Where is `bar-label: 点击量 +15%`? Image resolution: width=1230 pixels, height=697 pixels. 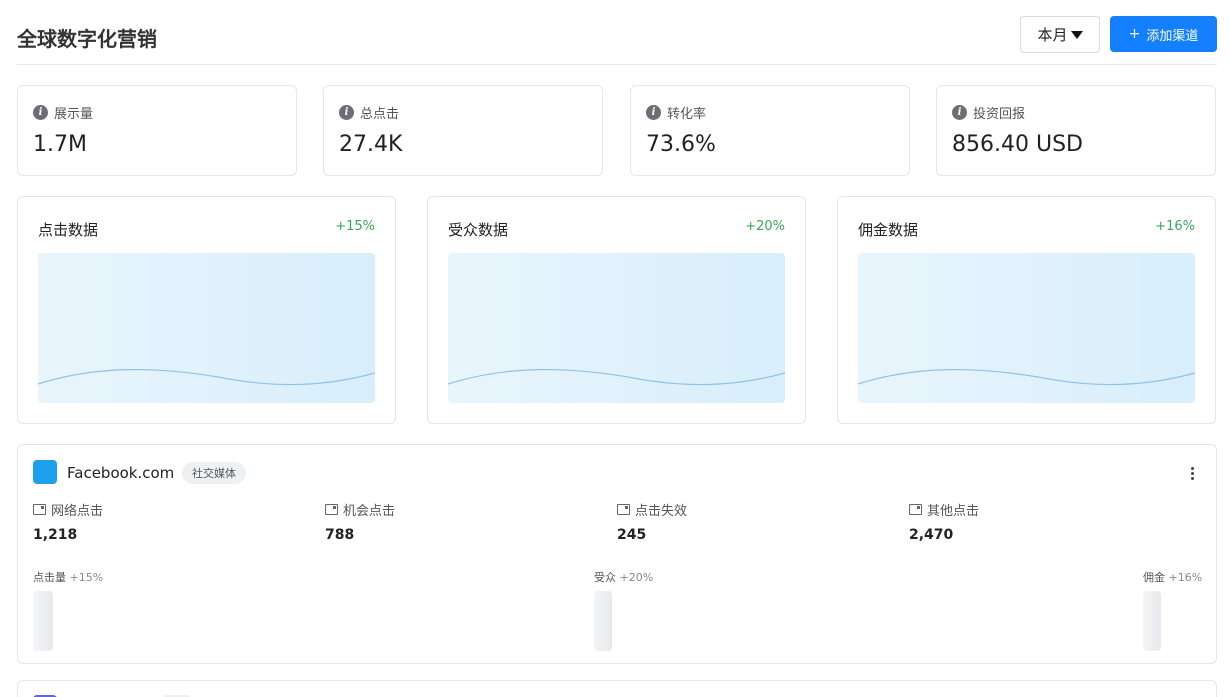
bar-label: 点击量 +15% is located at coordinates (68, 577).